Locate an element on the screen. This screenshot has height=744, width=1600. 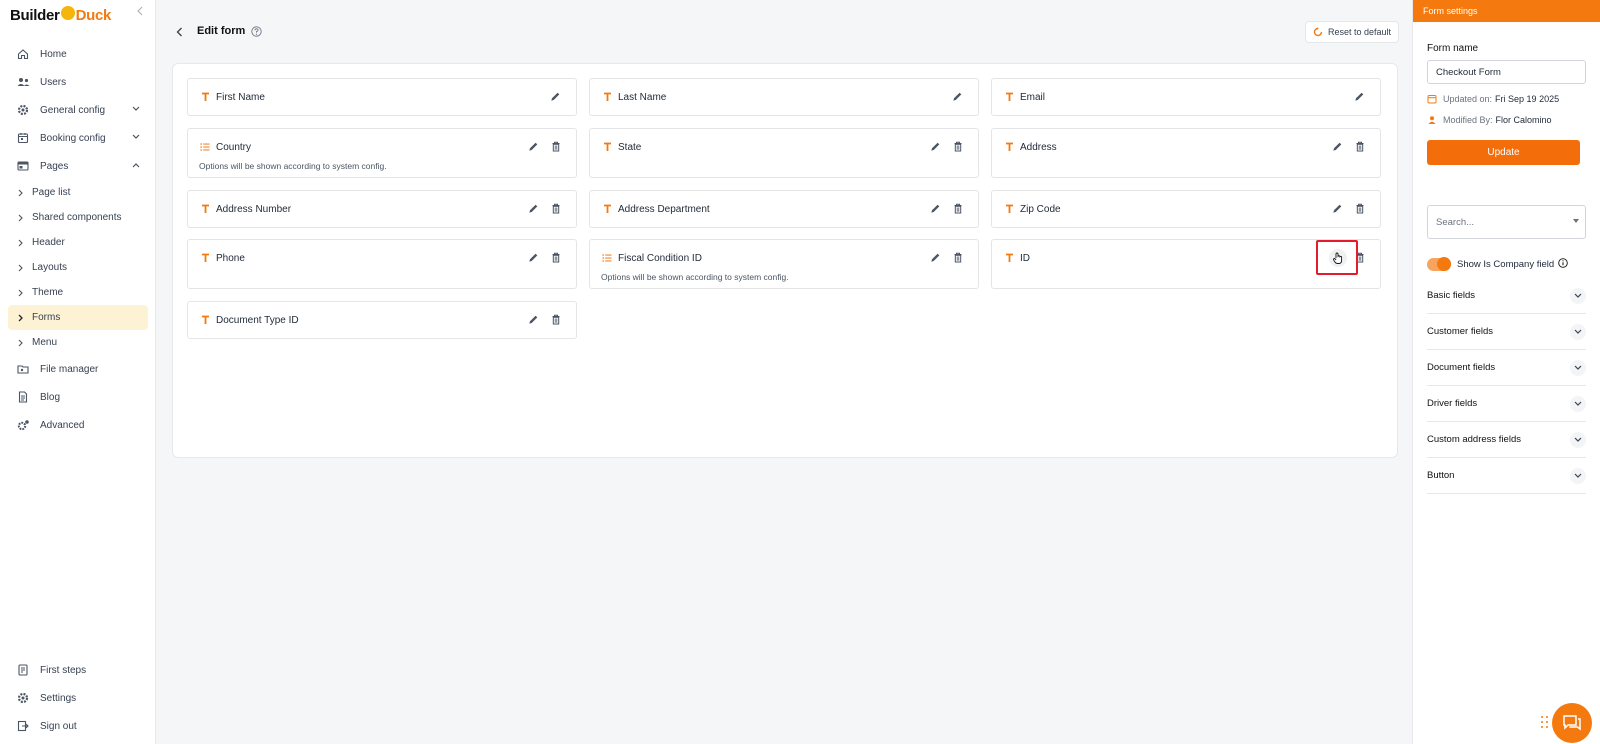
sidebar-item-general-config: General config is located at coordinates (78, 110).